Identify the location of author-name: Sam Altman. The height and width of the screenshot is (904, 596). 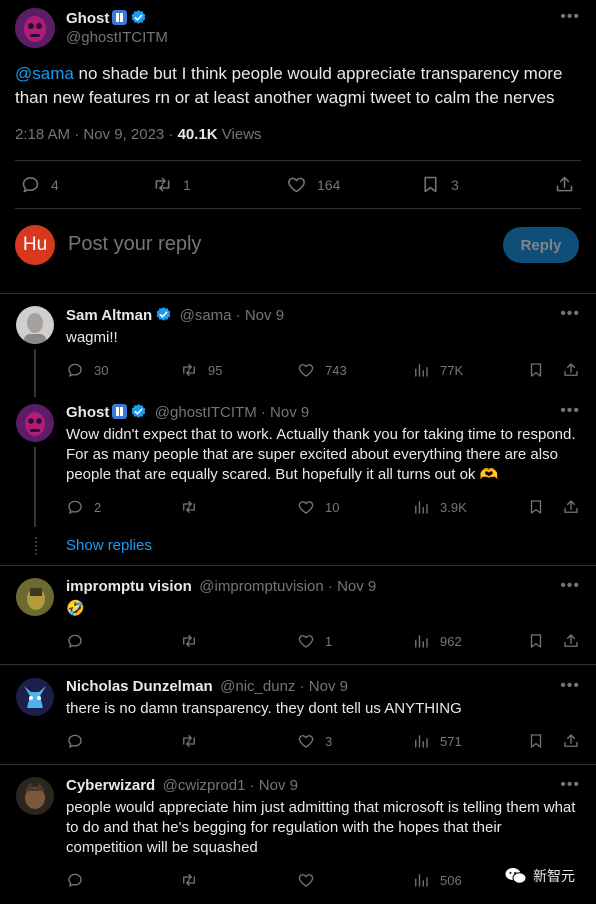
(109, 315).